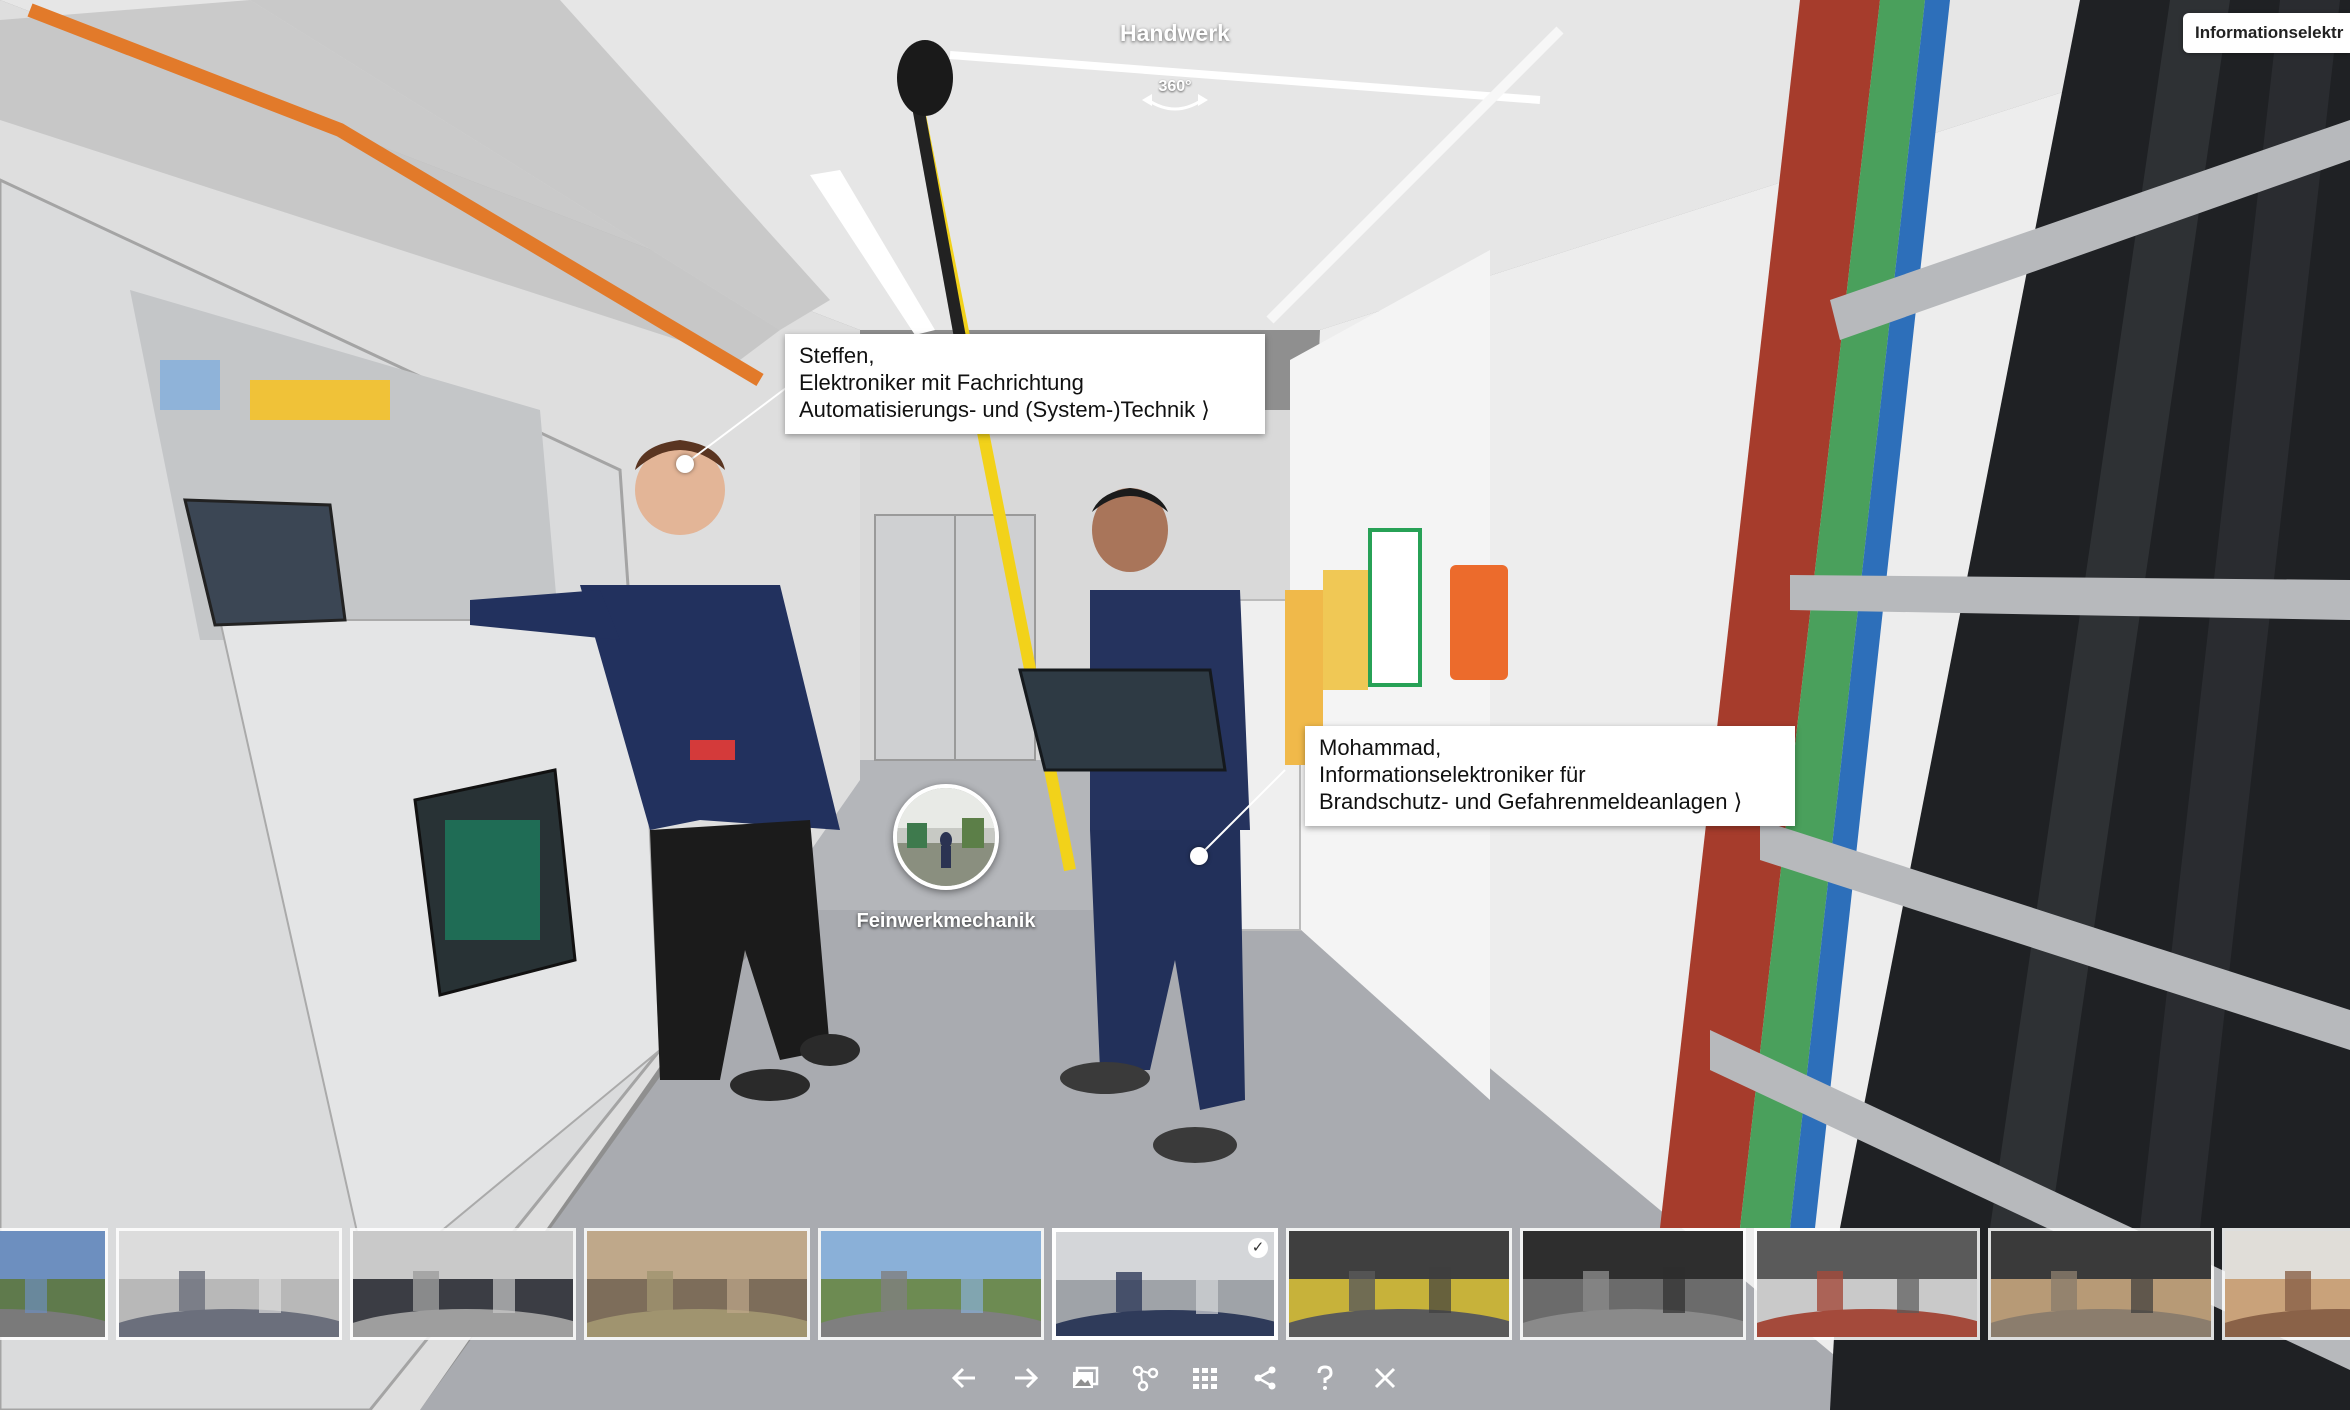  I want to click on network-button, so click(1145, 1378).